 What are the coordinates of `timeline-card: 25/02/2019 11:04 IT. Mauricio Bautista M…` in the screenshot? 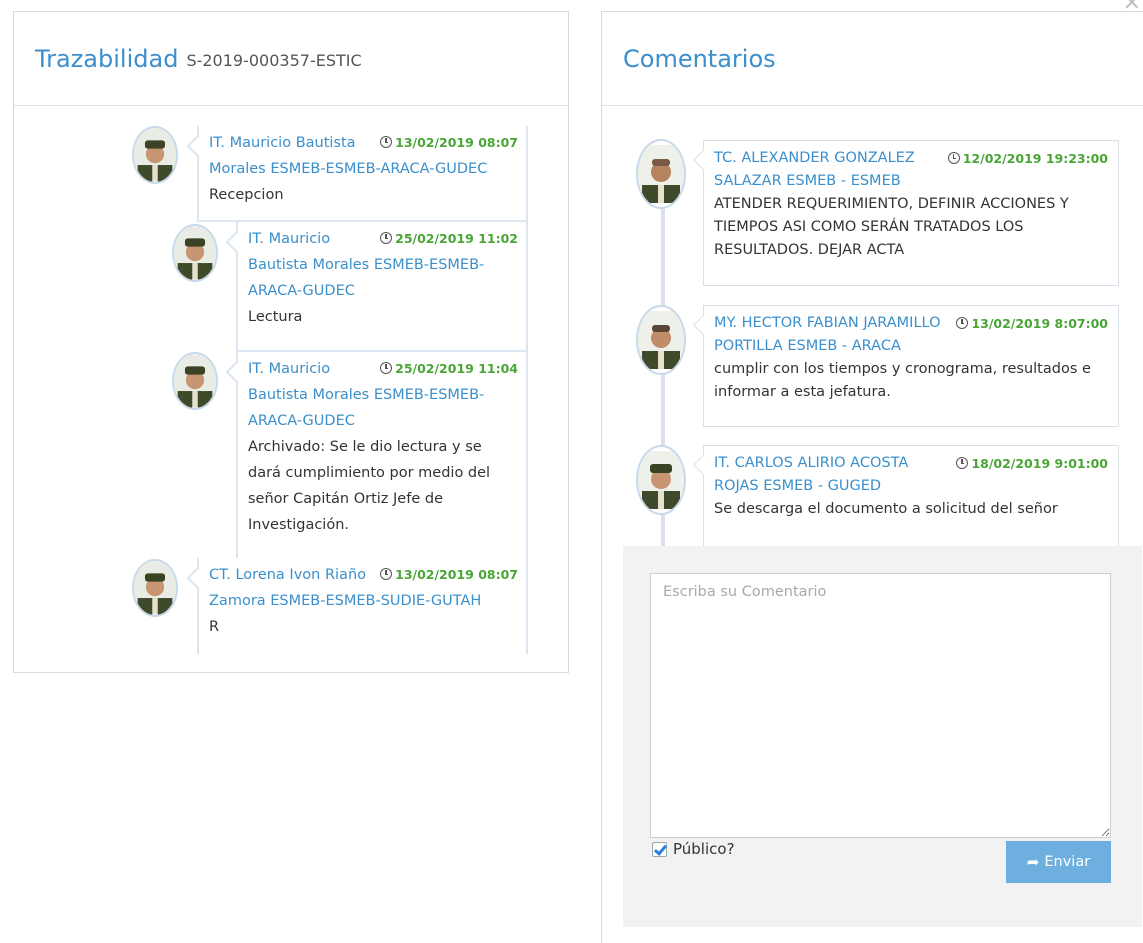 It's located at (376, 457).